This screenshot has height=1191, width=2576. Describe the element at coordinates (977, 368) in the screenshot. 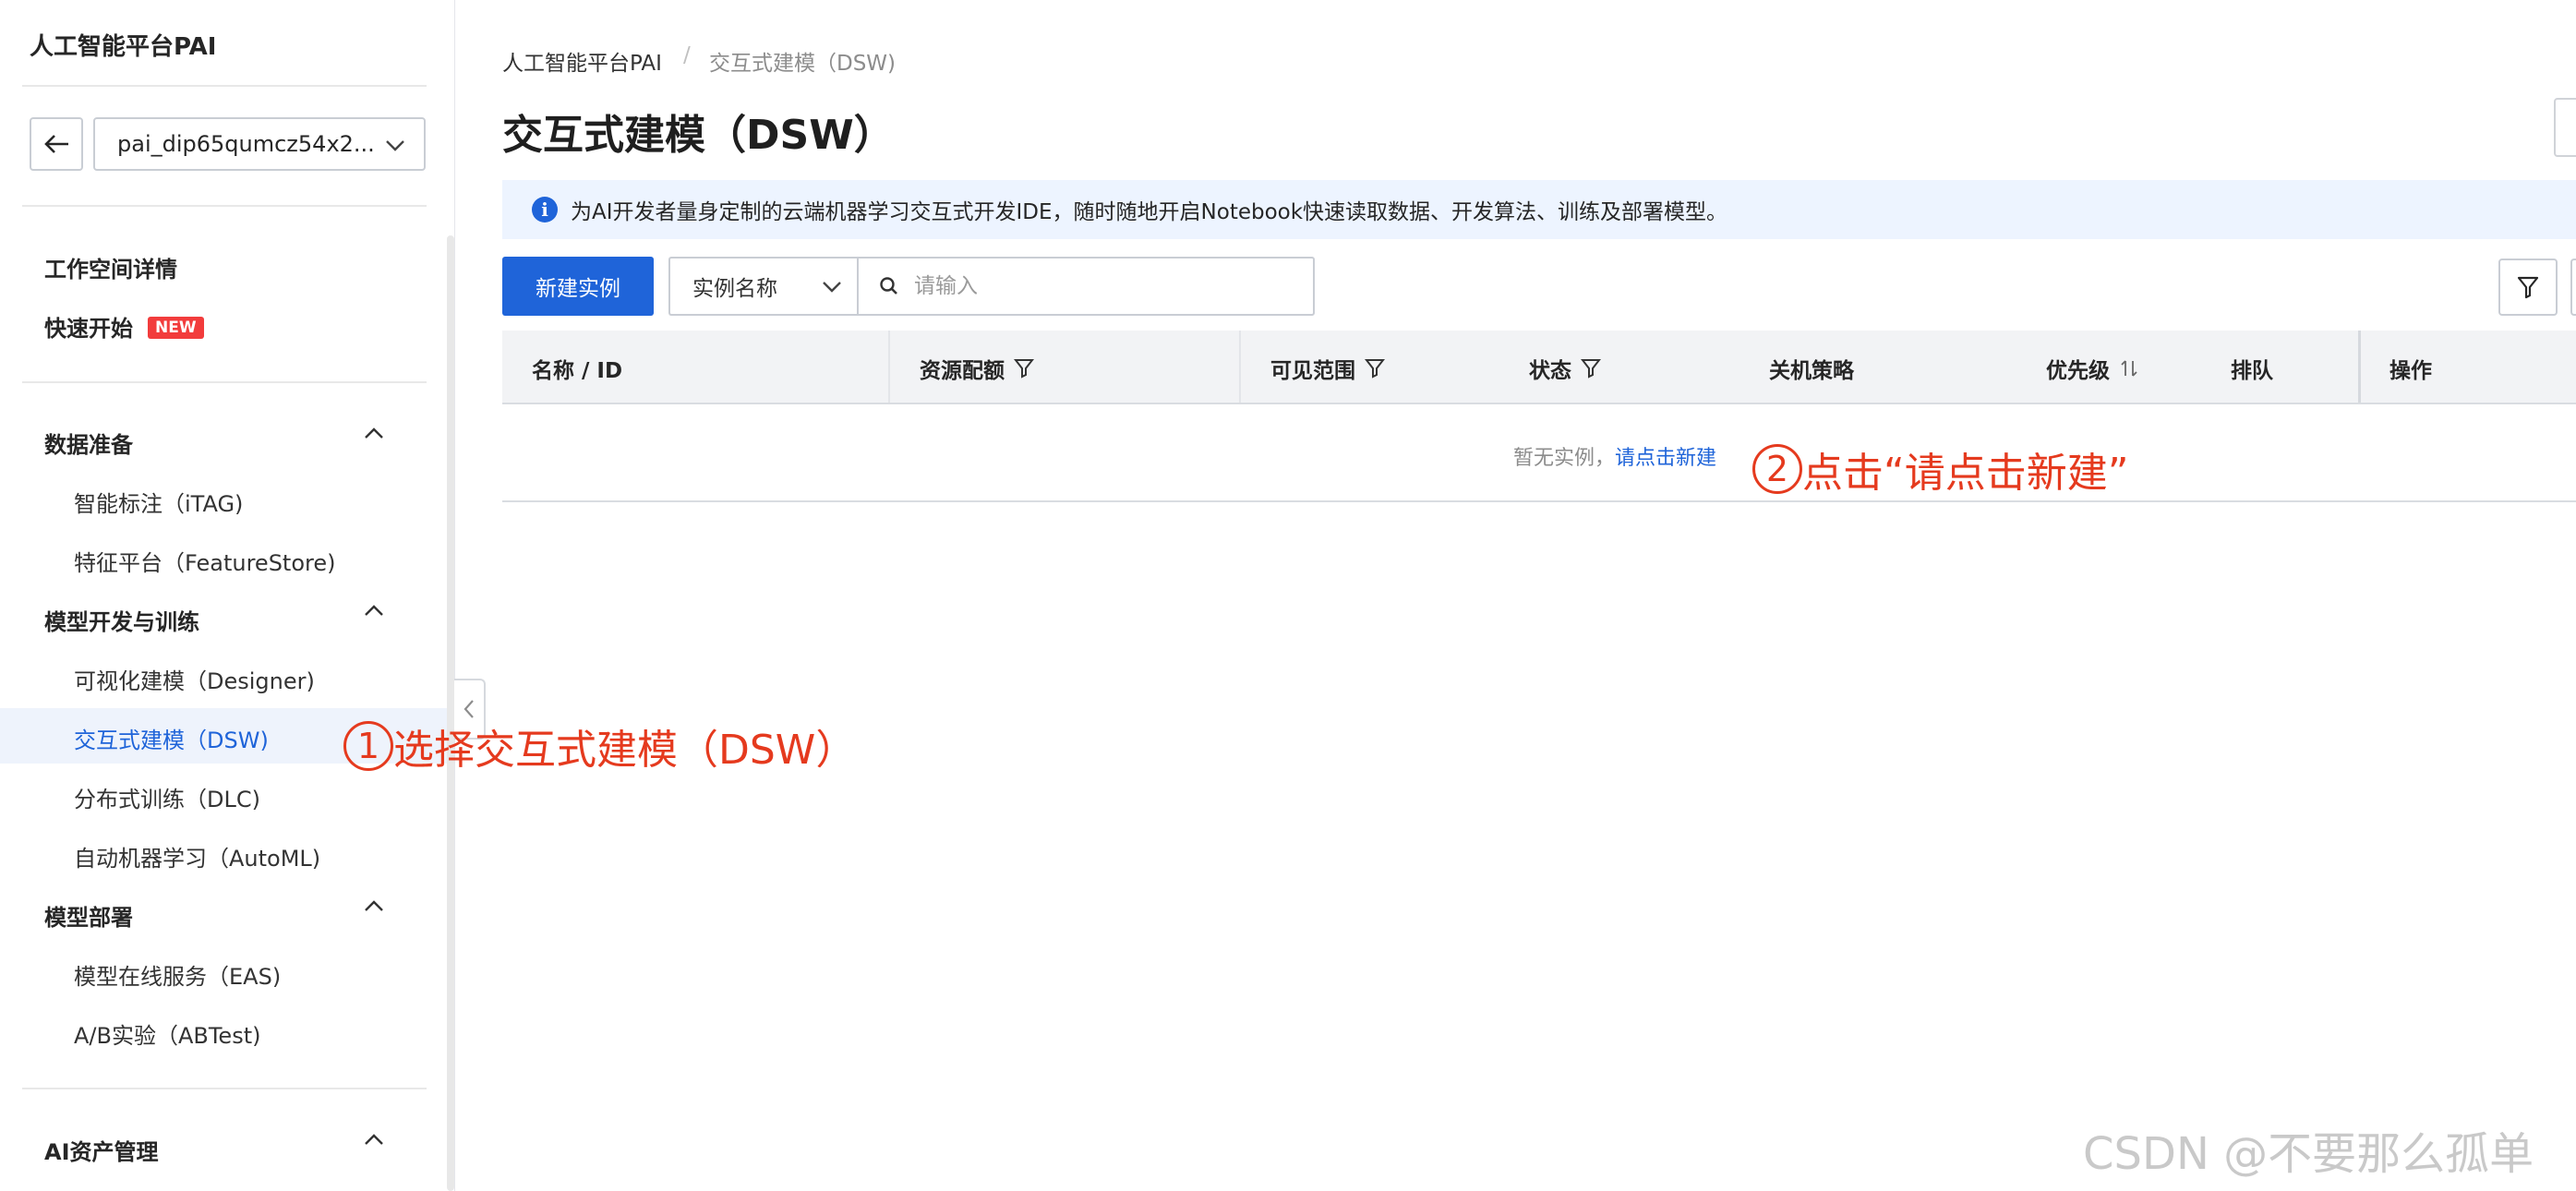

I see `column-resource-quota: 资源配额` at that location.